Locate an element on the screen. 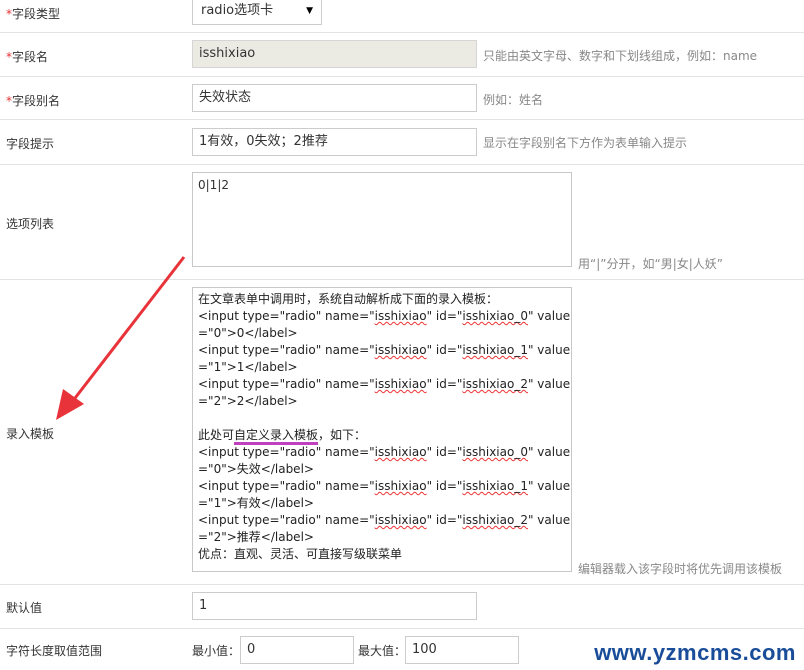 This screenshot has width=804, height=670. arrow-shaft is located at coordinates (128, 329).